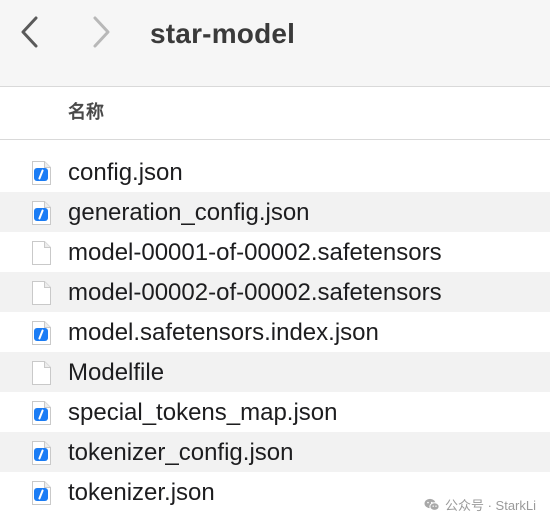 Image resolution: width=550 pixels, height=530 pixels. What do you see at coordinates (255, 292) in the screenshot?
I see `file-name: model-00002-of-00002.safetensors` at bounding box center [255, 292].